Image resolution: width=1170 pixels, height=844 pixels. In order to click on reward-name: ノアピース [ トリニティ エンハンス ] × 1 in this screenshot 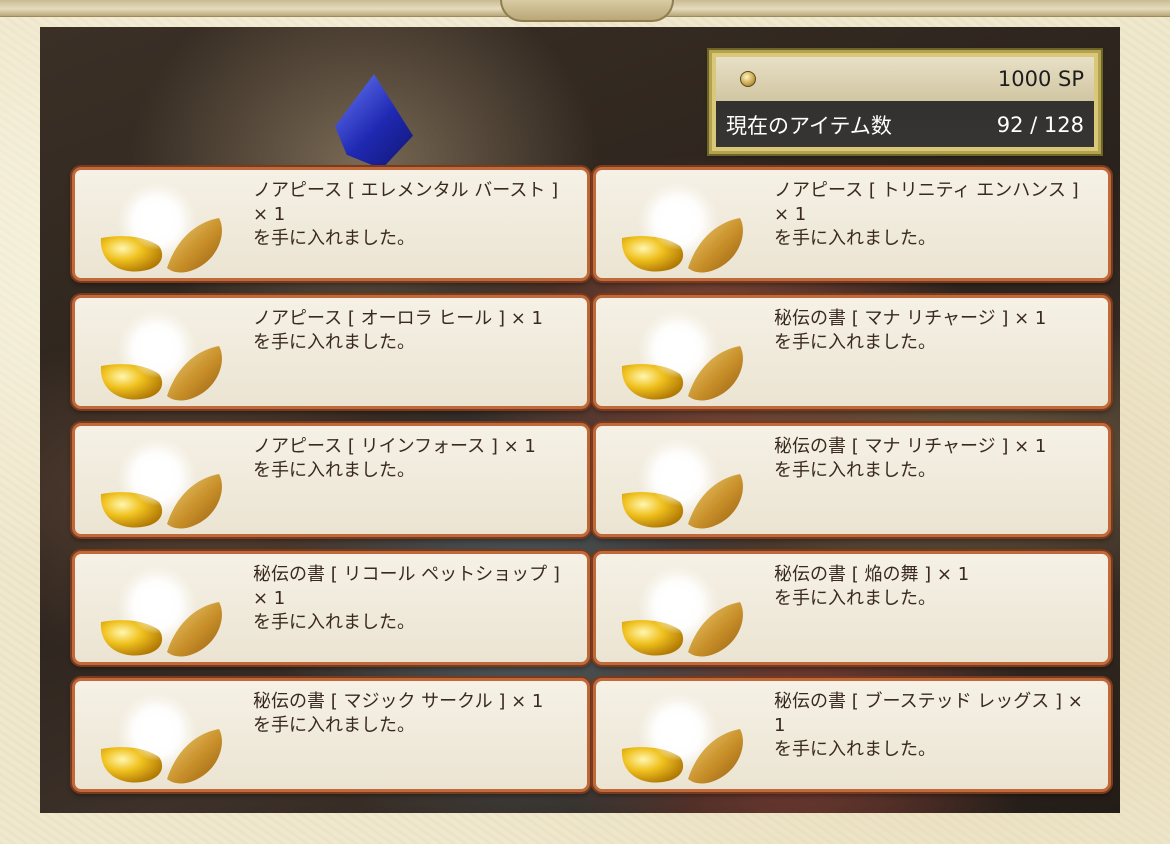, I will do `click(926, 202)`.